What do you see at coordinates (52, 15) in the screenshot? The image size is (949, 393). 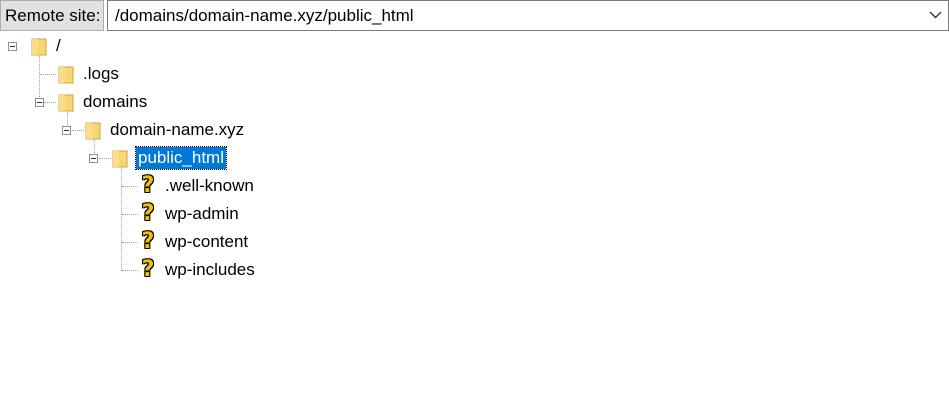 I see `remote-site-label: Remote site:` at bounding box center [52, 15].